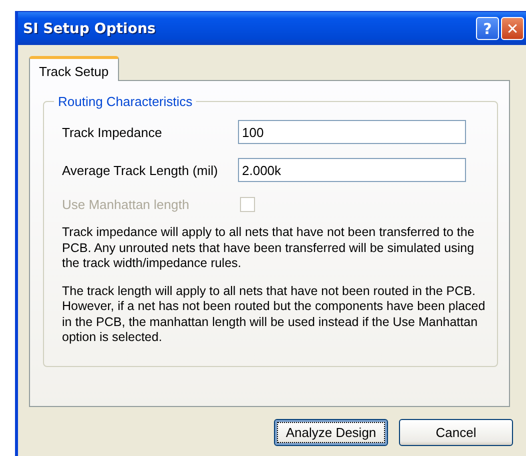 The width and height of the screenshot is (526, 456). What do you see at coordinates (89, 28) in the screenshot?
I see `window-title: SI Setup Options` at bounding box center [89, 28].